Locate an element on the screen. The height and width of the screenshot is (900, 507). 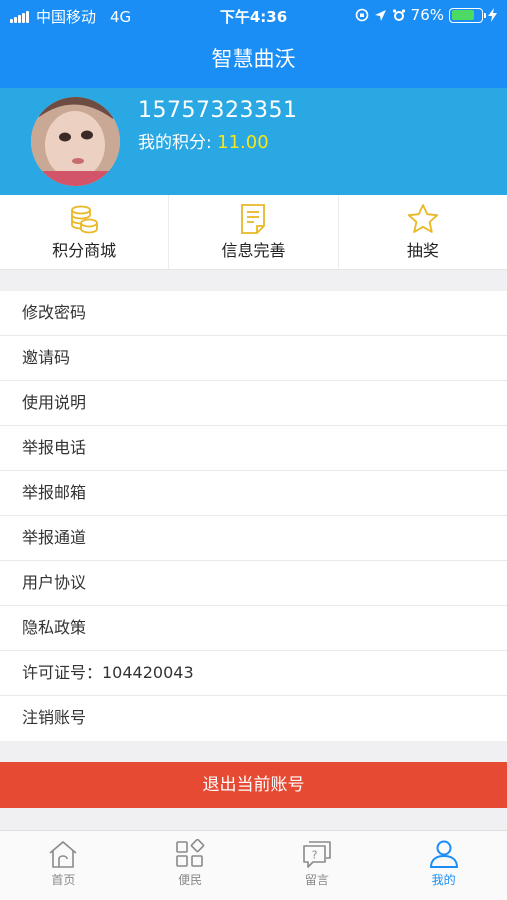
points-value: 11.00 is located at coordinates (243, 142).